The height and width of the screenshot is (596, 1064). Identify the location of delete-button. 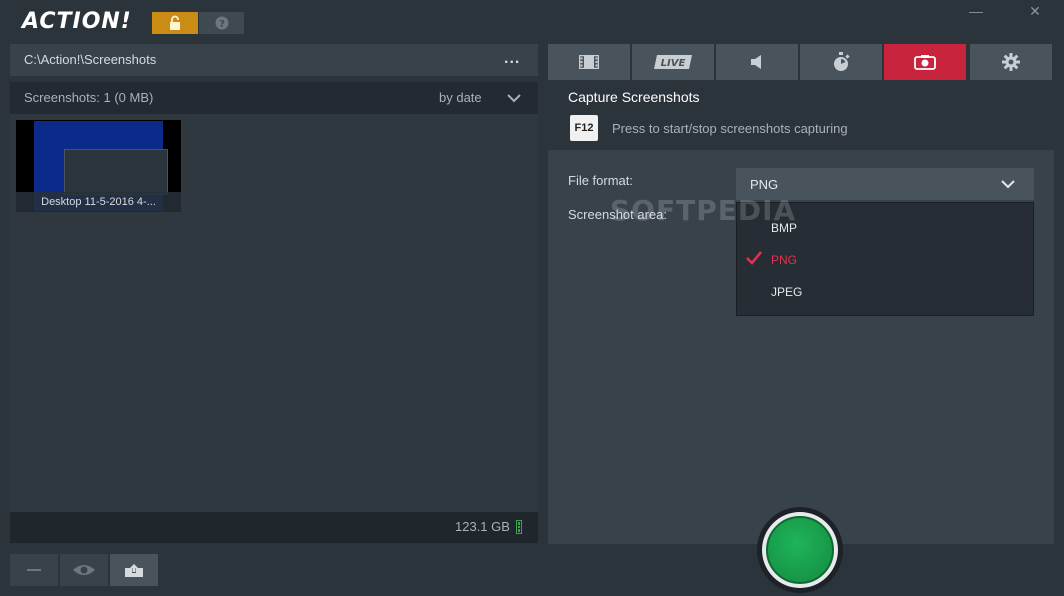
(34, 570).